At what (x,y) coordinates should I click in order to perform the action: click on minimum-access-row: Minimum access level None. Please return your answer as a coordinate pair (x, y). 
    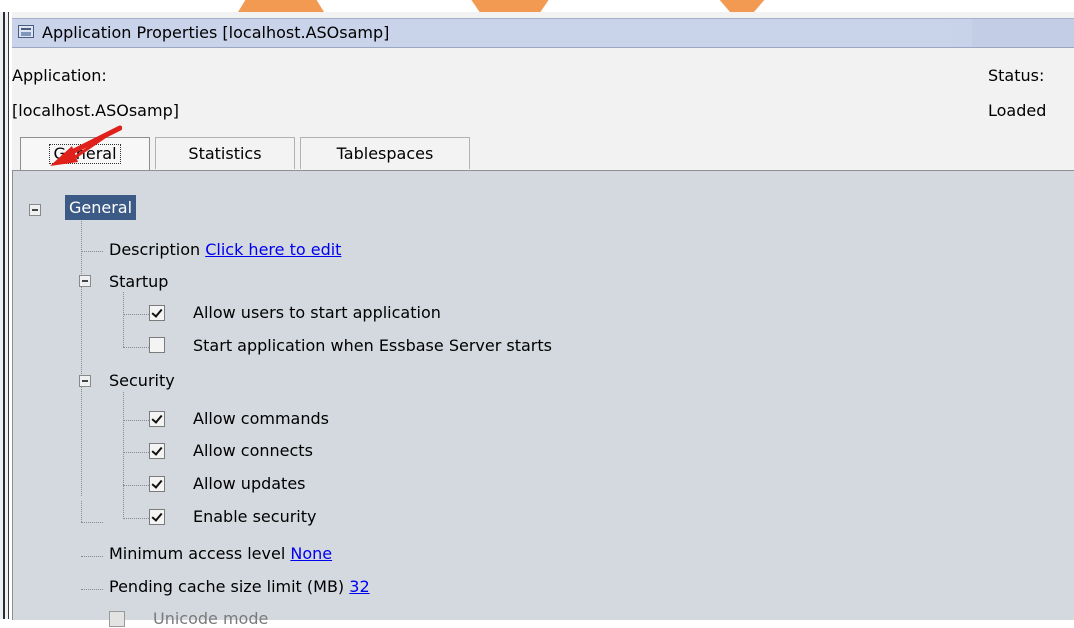
    Looking at the image, I should click on (220, 553).